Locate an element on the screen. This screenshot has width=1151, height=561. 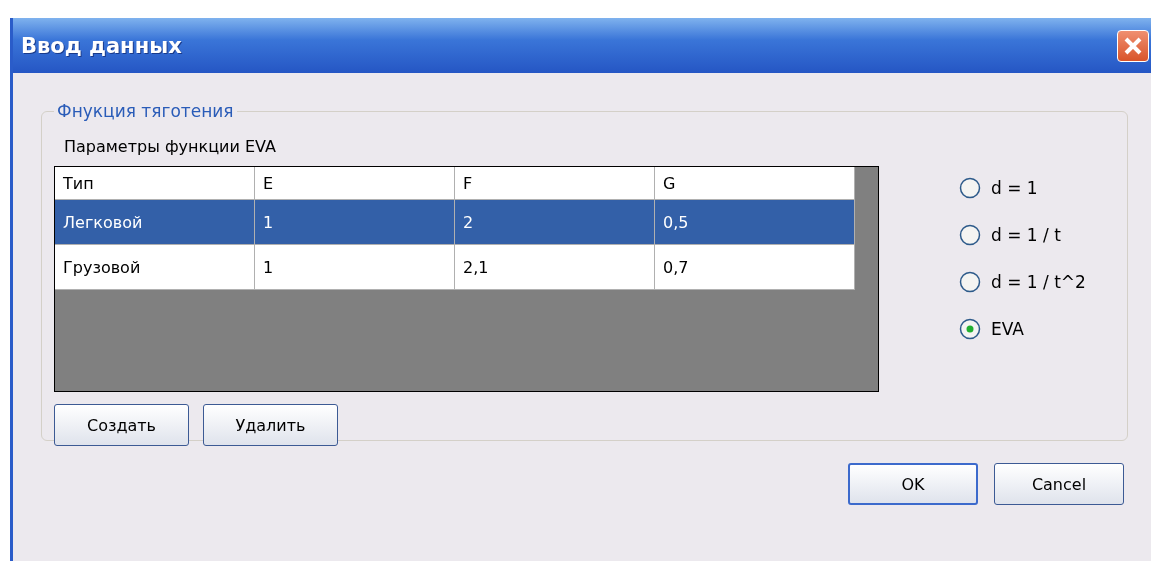
table-cell: 2,1 is located at coordinates (555, 267).